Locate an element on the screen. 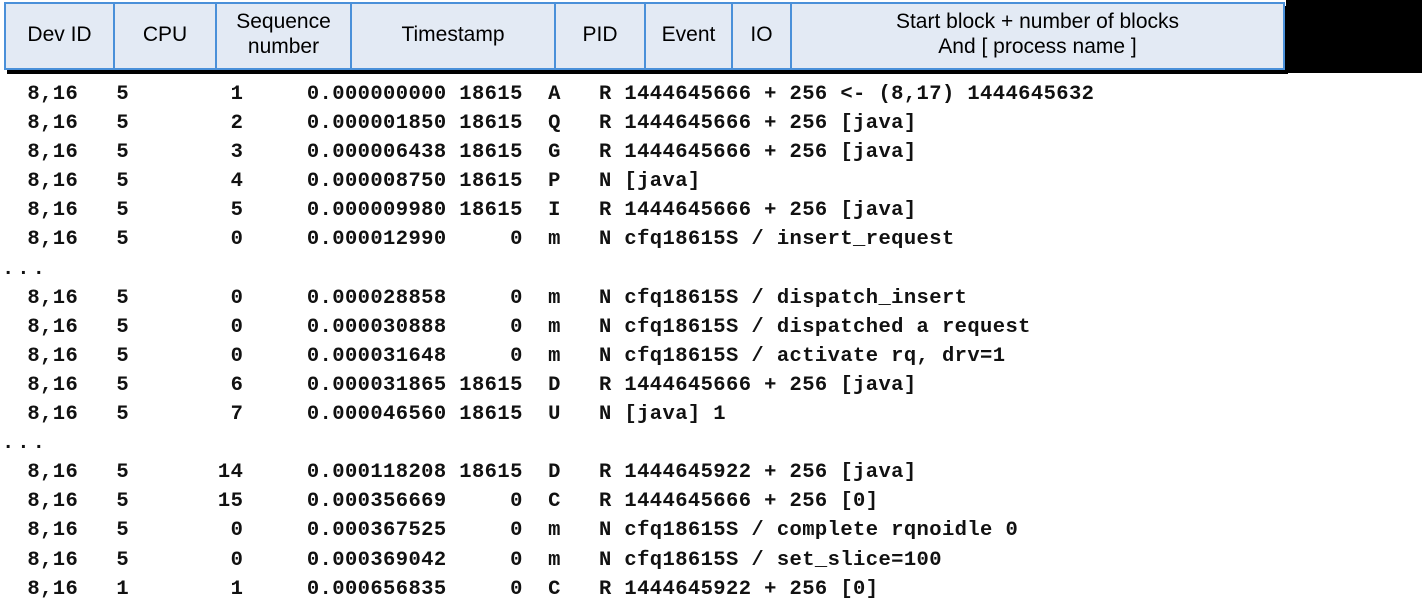 The height and width of the screenshot is (604, 1422). column-header-cpu-label: CPU is located at coordinates (165, 34).